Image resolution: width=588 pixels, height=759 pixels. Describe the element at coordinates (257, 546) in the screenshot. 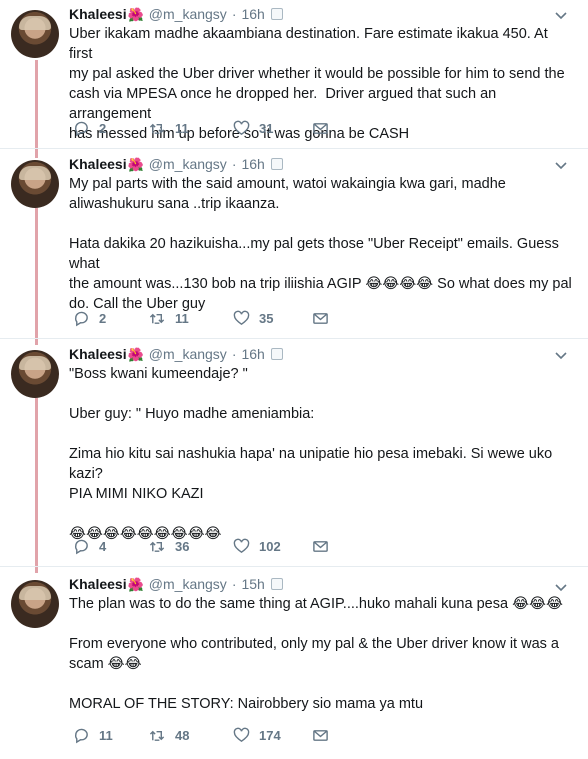

I see `like-button: 102` at that location.